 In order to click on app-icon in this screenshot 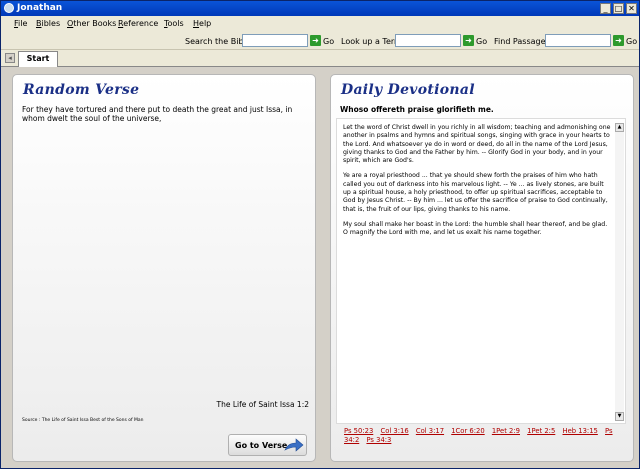, I will do `click(9, 8)`.